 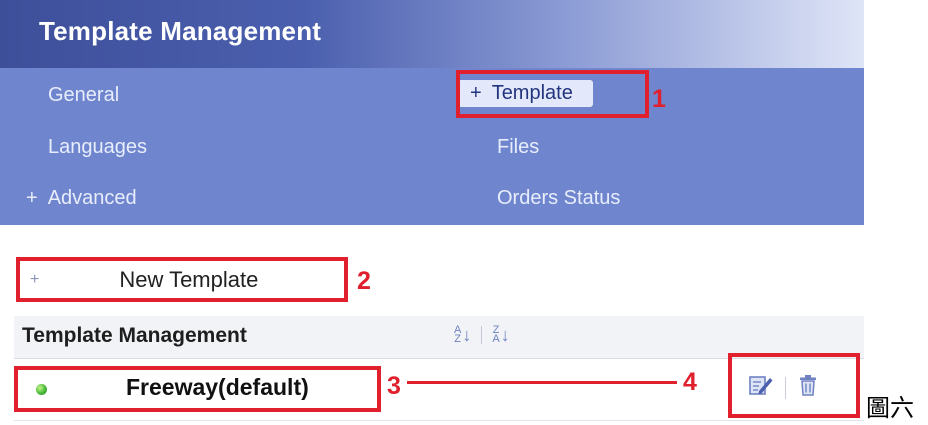 I want to click on figure-caption: 圖六, so click(x=890, y=408).